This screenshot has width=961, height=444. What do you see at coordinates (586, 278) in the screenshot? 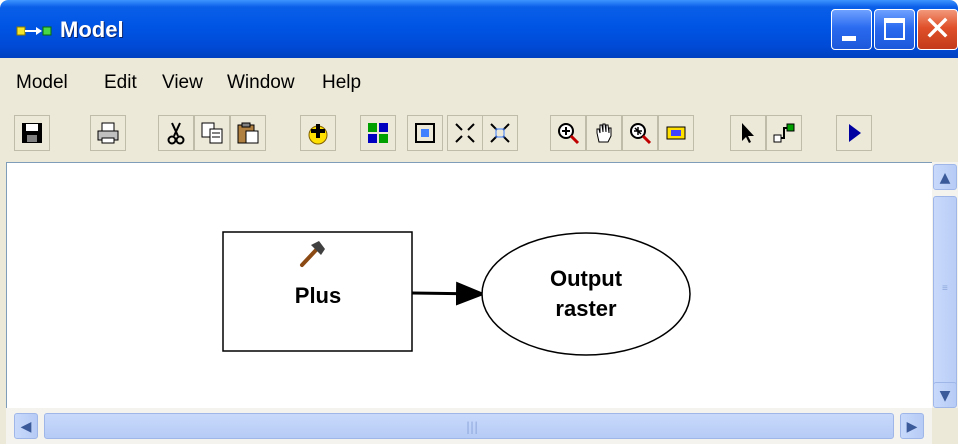
I see `output-raster-label-line1: Output` at bounding box center [586, 278].